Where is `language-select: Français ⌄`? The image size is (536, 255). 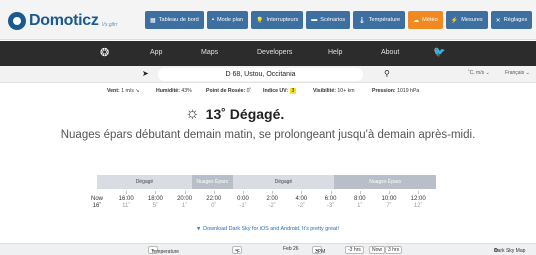
language-select: Français ⌄ is located at coordinates (517, 73).